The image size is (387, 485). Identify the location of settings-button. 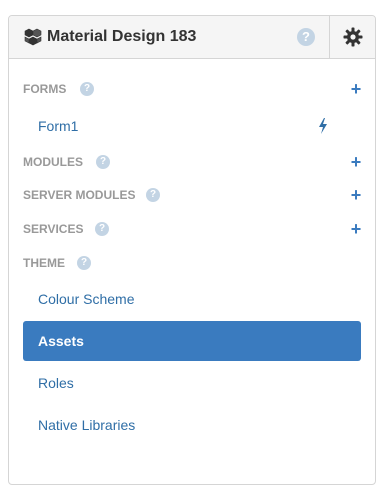
(352, 37).